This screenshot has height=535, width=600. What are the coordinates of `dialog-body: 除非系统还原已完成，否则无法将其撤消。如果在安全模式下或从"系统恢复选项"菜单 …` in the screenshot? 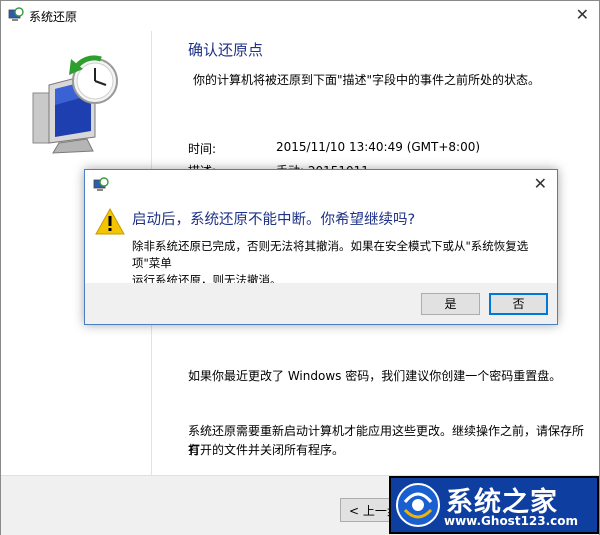 It's located at (339, 263).